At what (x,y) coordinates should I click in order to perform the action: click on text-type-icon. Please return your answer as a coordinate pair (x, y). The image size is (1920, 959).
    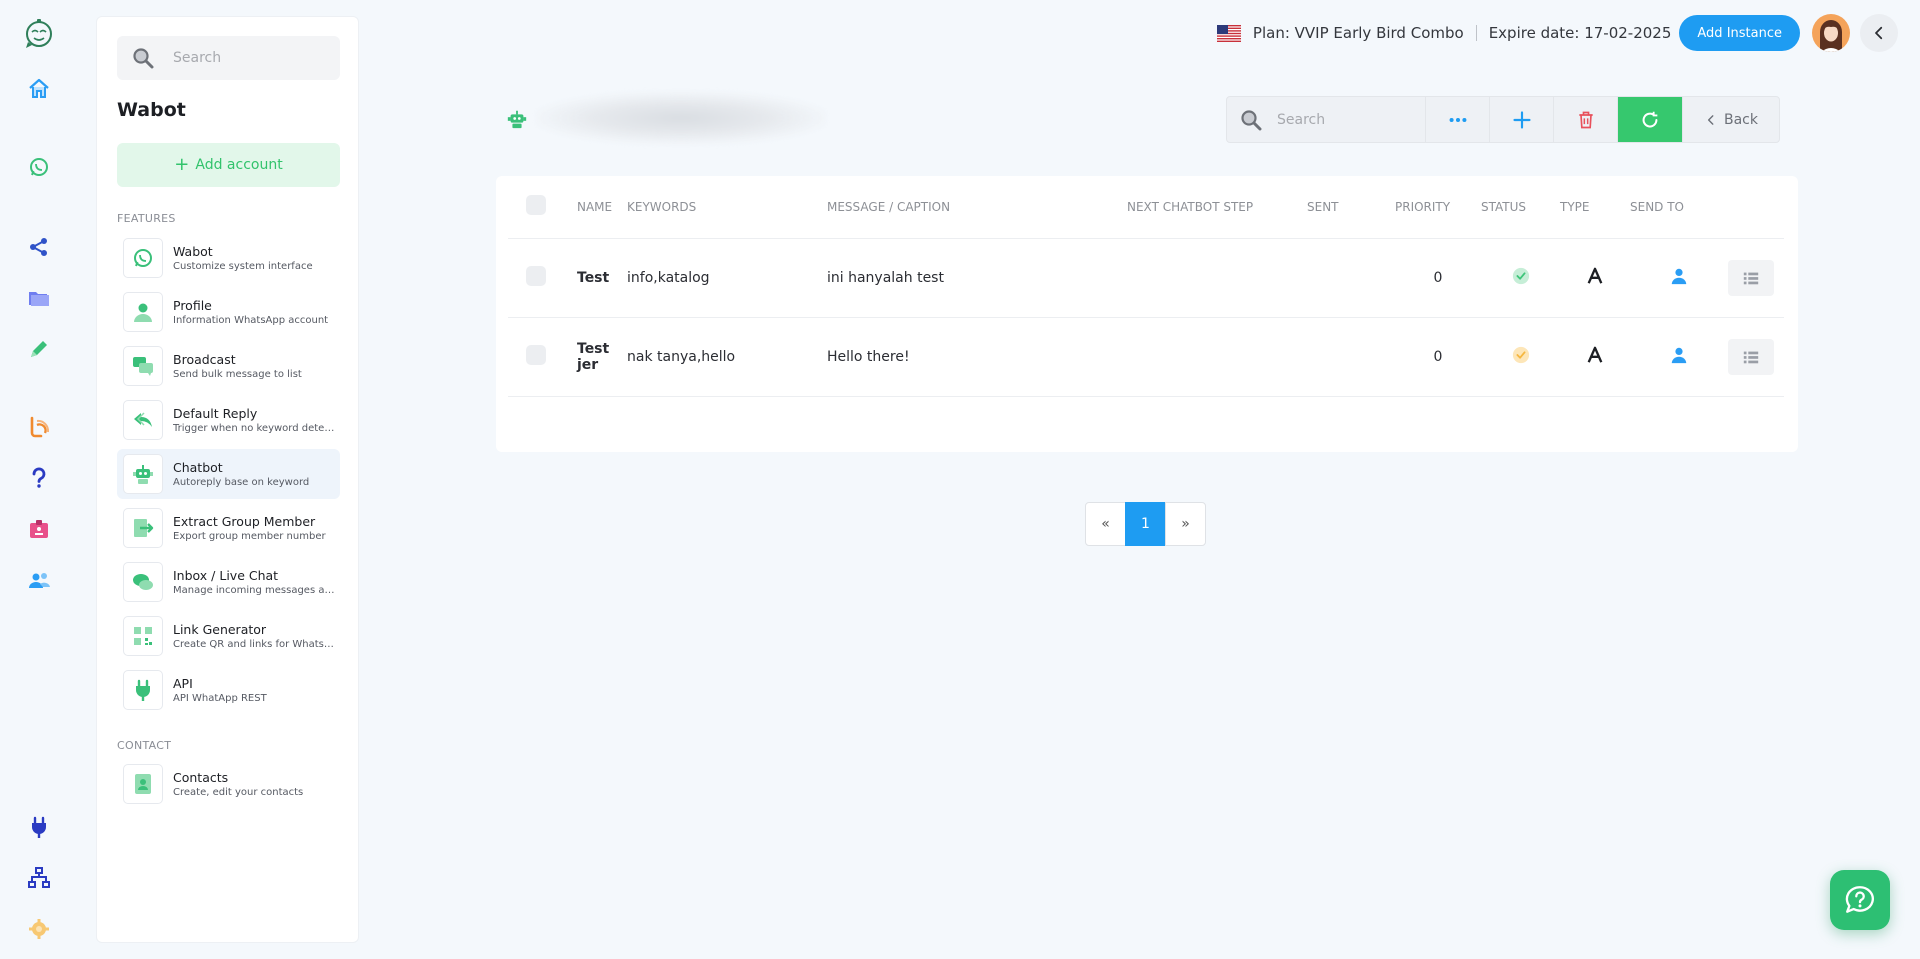
    Looking at the image, I should click on (1595, 275).